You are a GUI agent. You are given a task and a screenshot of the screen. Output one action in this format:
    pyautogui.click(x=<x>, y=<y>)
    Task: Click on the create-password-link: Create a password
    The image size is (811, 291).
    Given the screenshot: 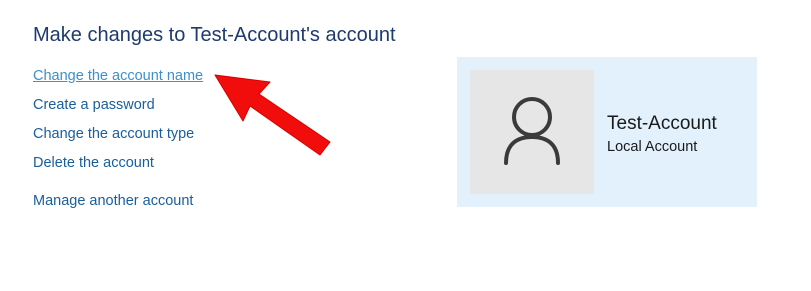 What is the action you would take?
    pyautogui.click(x=94, y=105)
    